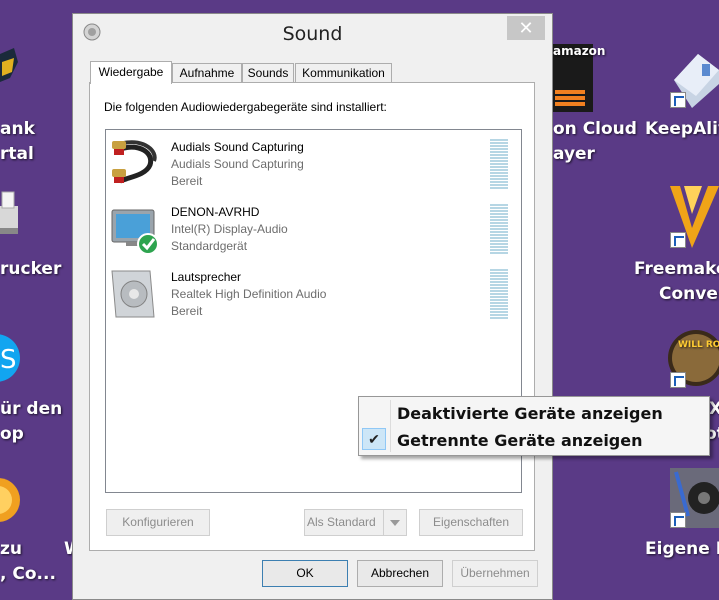  I want to click on desktop-label: X, so click(714, 409).